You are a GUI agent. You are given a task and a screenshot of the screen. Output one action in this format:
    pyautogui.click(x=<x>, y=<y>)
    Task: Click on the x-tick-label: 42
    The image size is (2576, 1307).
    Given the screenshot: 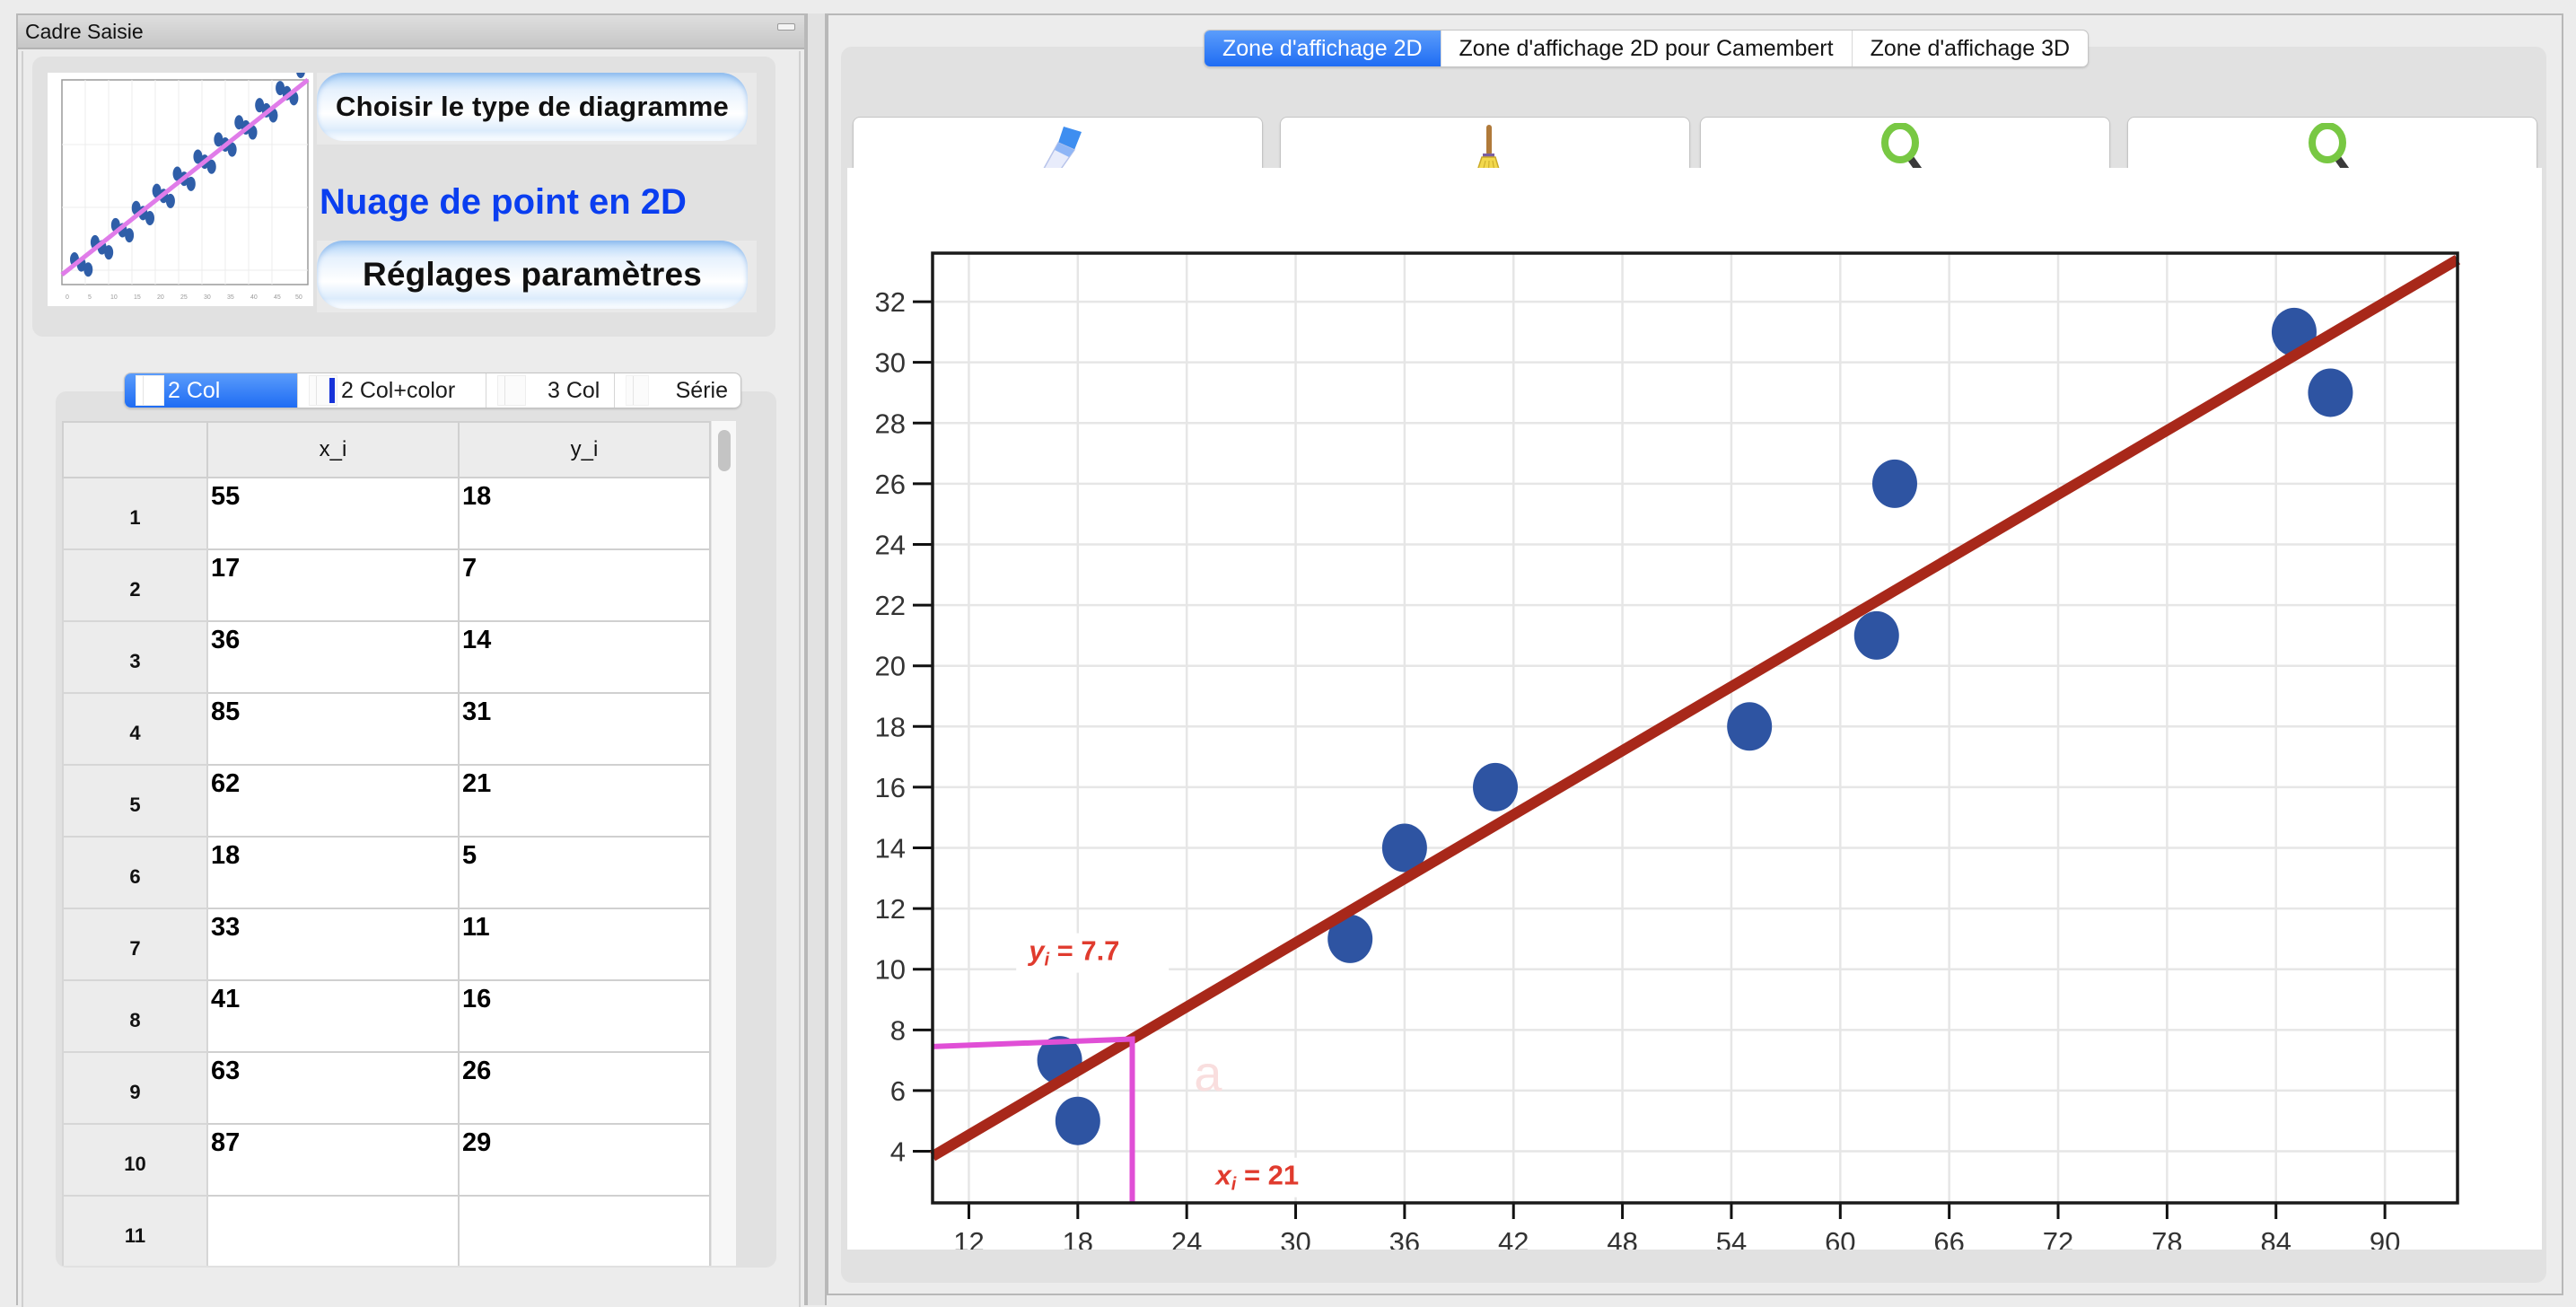 What is the action you would take?
    pyautogui.click(x=1513, y=1238)
    